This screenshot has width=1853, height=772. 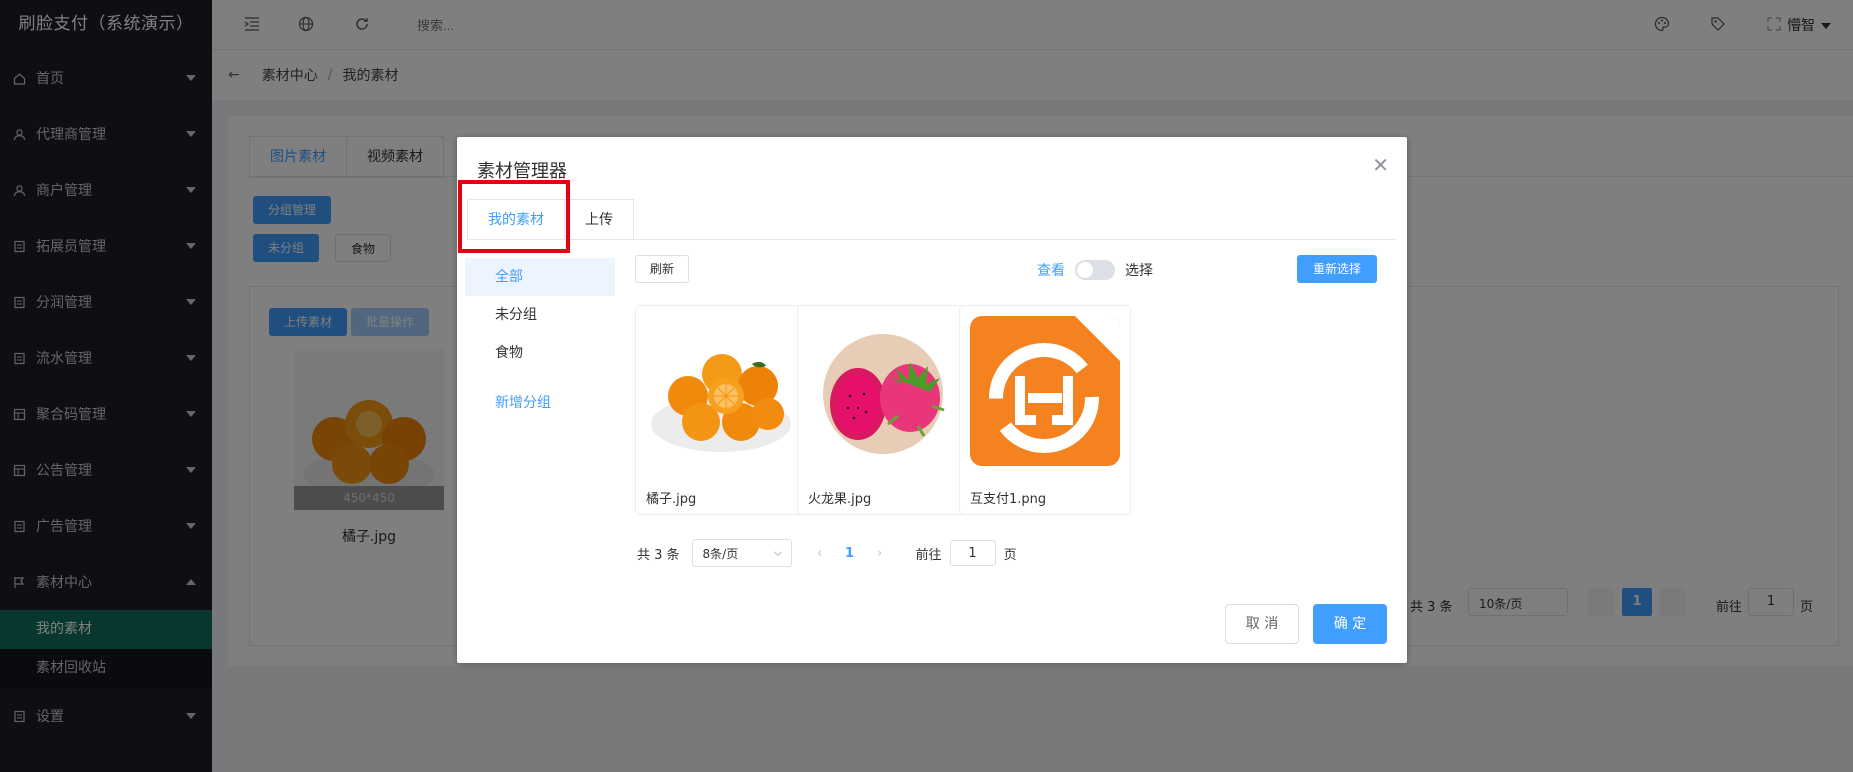 What do you see at coordinates (721, 391) in the screenshot?
I see `orange-image` at bounding box center [721, 391].